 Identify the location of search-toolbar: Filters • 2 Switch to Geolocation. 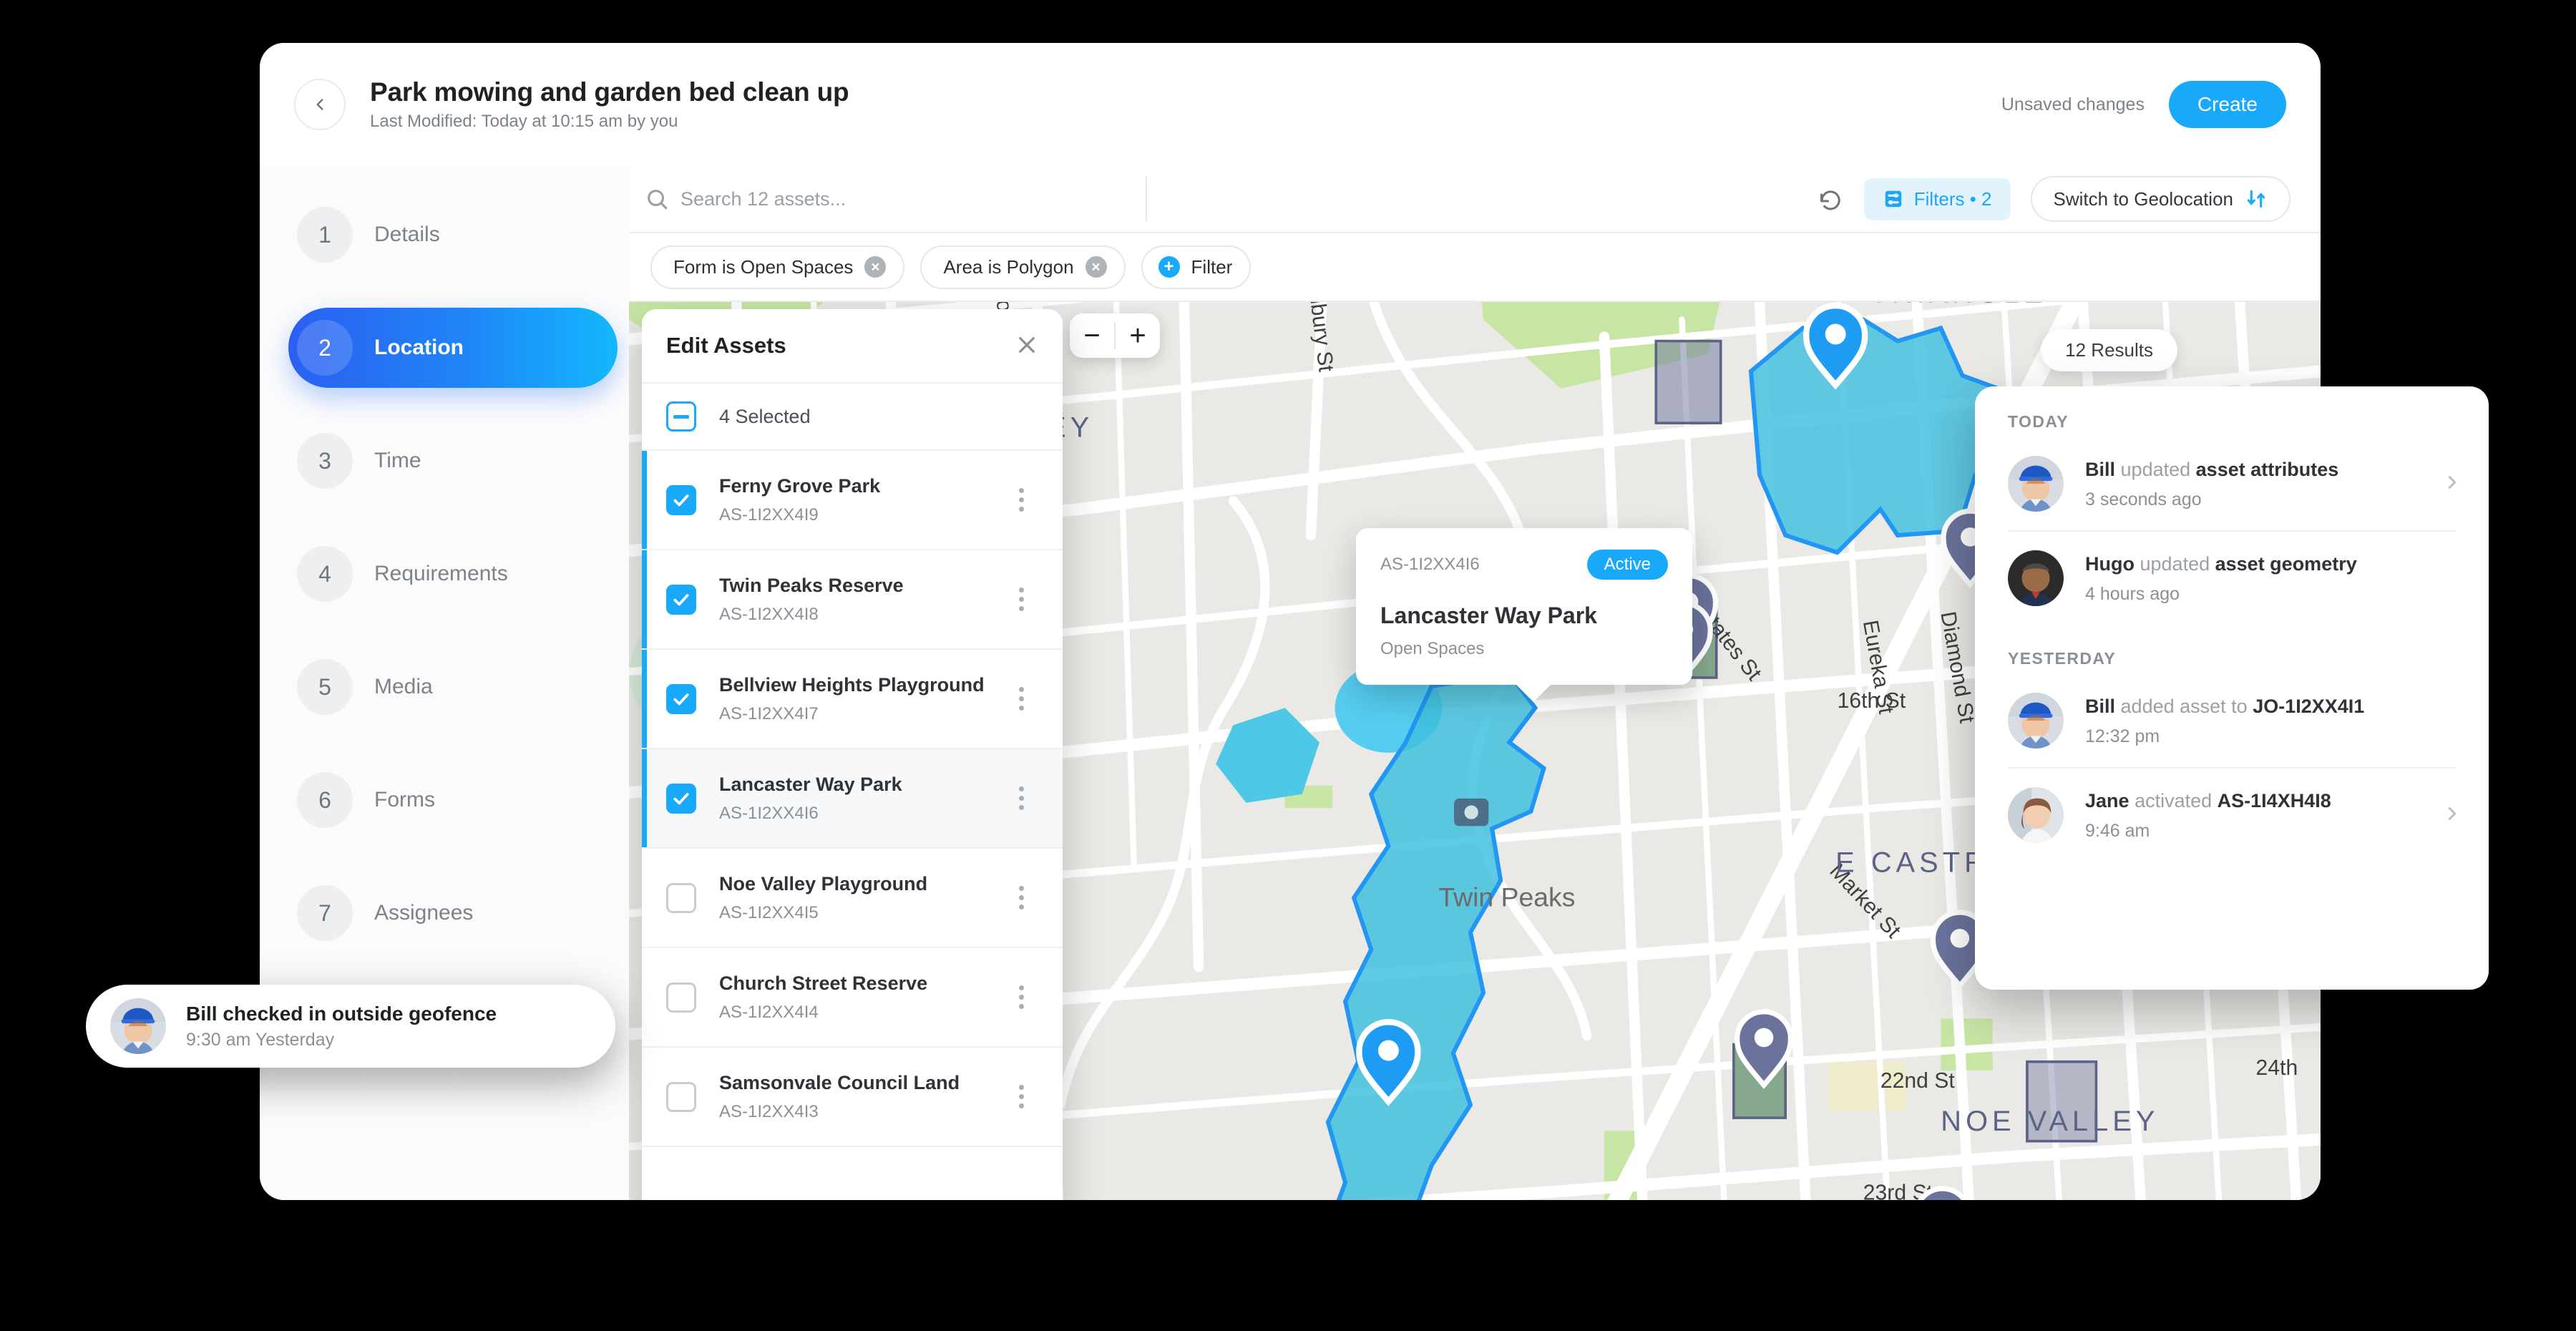
(1475, 199).